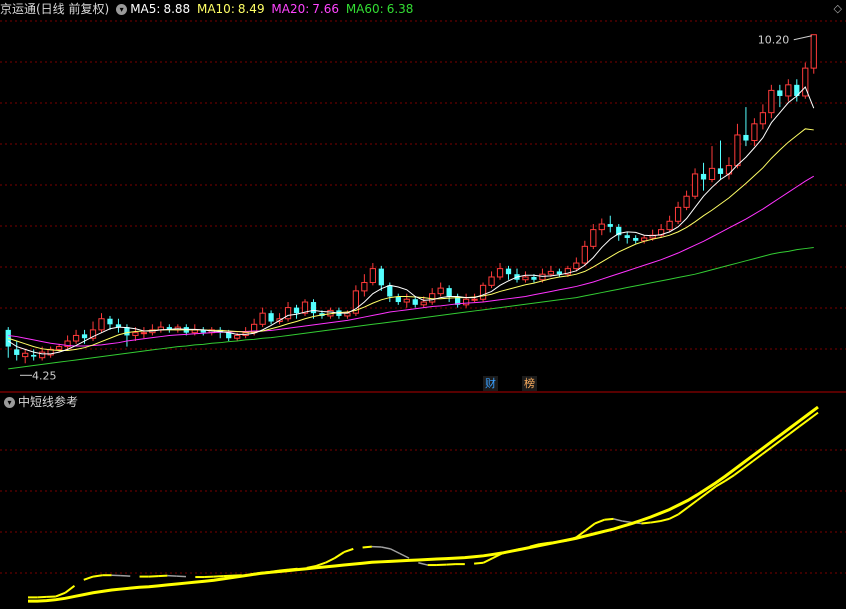 Image resolution: width=846 pixels, height=609 pixels. Describe the element at coordinates (529, 383) in the screenshot. I see `ranking-badge: 榜` at that location.